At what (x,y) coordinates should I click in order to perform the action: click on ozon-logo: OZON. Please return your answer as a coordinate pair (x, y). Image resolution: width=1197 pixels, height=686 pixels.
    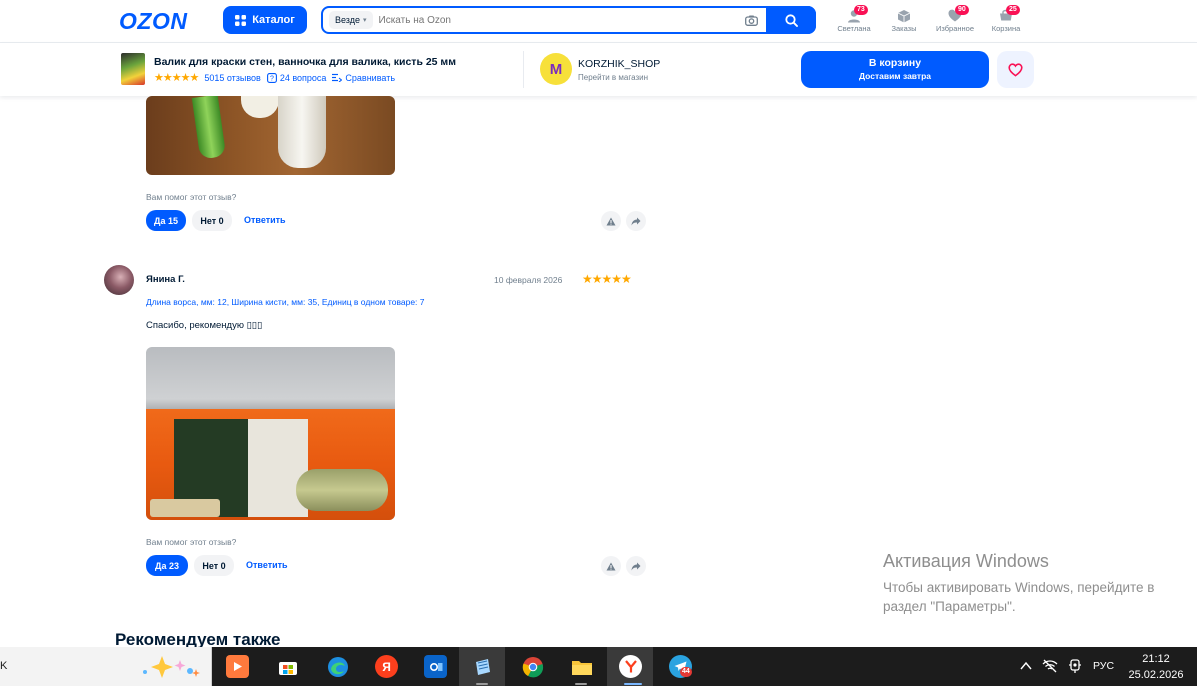
    Looking at the image, I should click on (153, 21).